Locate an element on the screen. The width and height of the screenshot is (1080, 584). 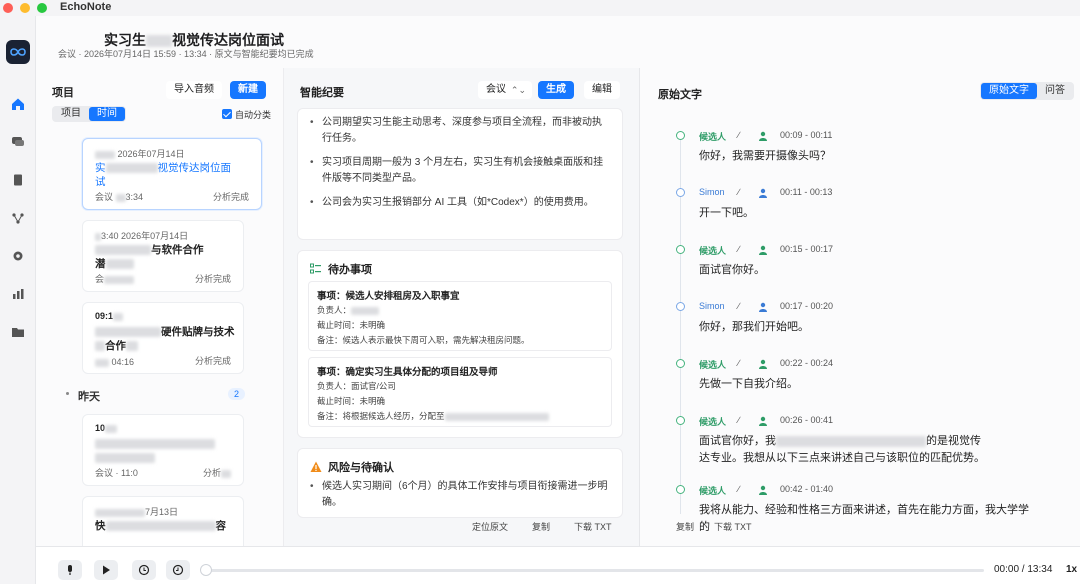
view-mode-toggle: 项目 时间 is located at coordinates (89, 114).